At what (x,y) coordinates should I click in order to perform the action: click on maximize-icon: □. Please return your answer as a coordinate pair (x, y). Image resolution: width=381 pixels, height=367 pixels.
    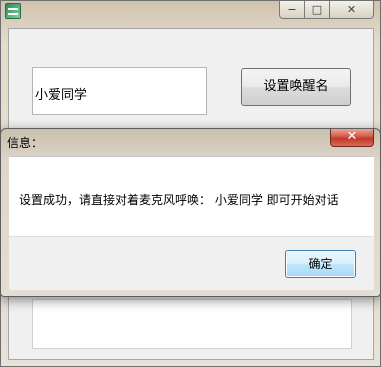
    Looking at the image, I should click on (317, 9).